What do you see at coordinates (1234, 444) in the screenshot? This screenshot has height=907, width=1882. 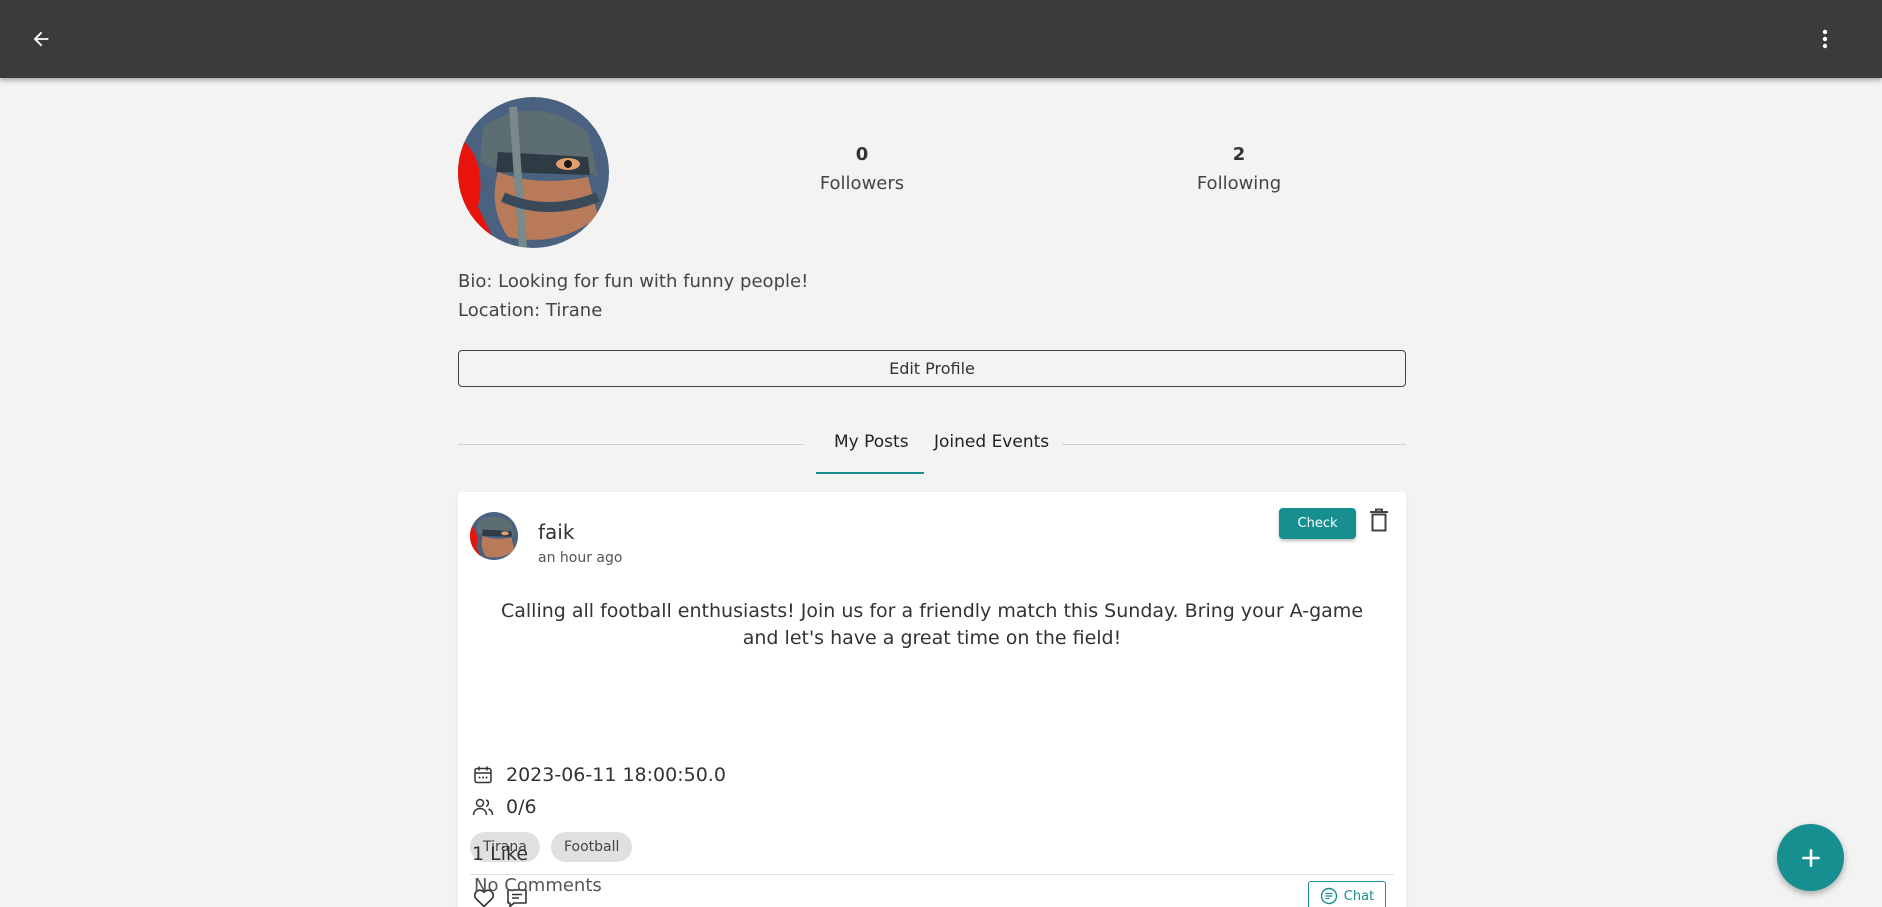 I see `tabs-divider-right` at bounding box center [1234, 444].